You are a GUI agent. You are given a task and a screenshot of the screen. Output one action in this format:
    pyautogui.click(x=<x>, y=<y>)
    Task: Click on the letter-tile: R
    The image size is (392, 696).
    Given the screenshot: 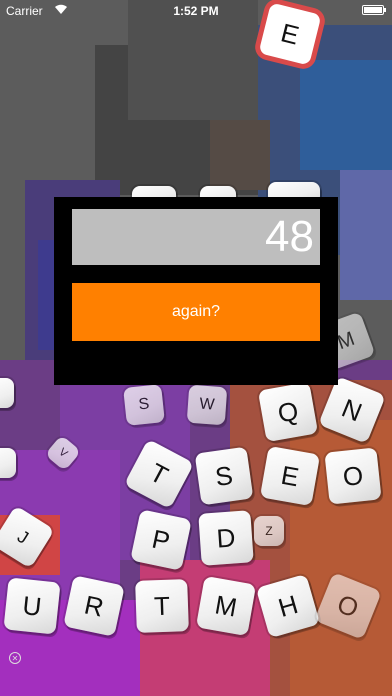 What is the action you would take?
    pyautogui.click(x=94, y=606)
    